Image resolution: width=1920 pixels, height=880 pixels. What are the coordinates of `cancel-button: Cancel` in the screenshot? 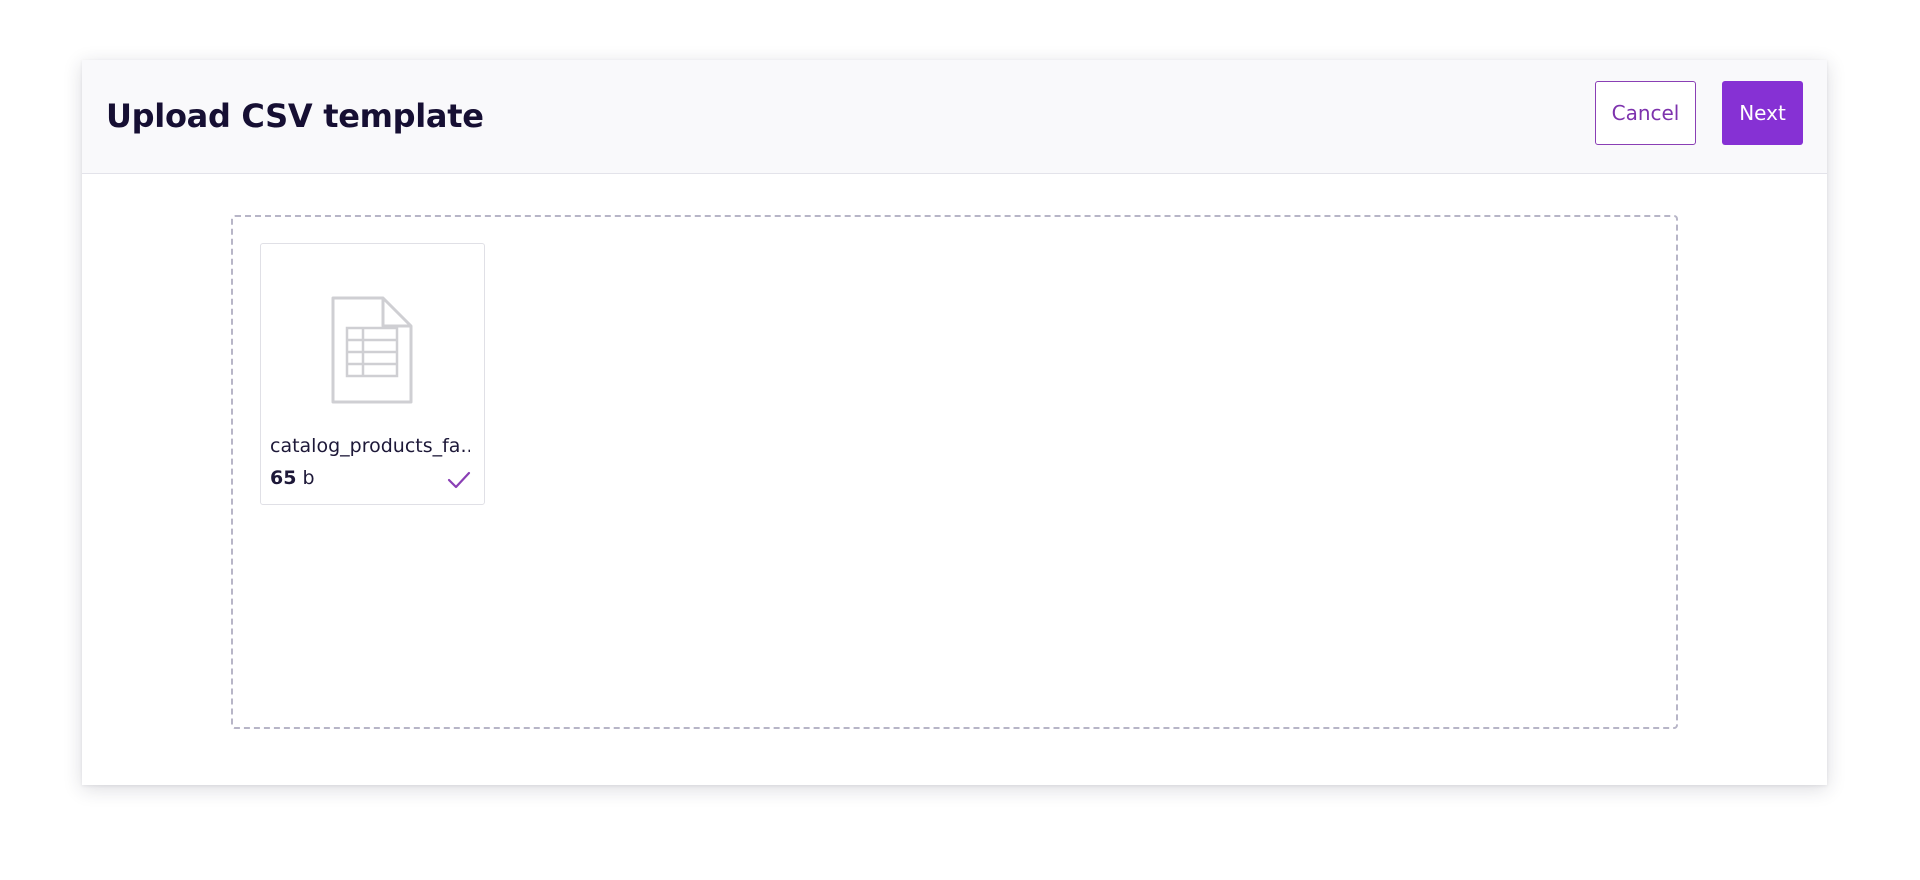 It's located at (1645, 113).